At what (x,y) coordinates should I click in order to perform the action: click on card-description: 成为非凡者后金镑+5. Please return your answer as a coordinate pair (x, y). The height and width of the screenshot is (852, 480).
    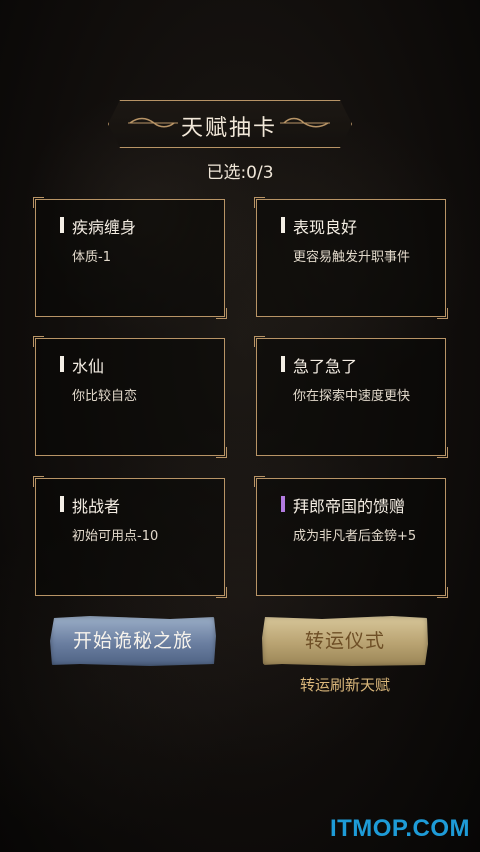
    Looking at the image, I should click on (355, 536).